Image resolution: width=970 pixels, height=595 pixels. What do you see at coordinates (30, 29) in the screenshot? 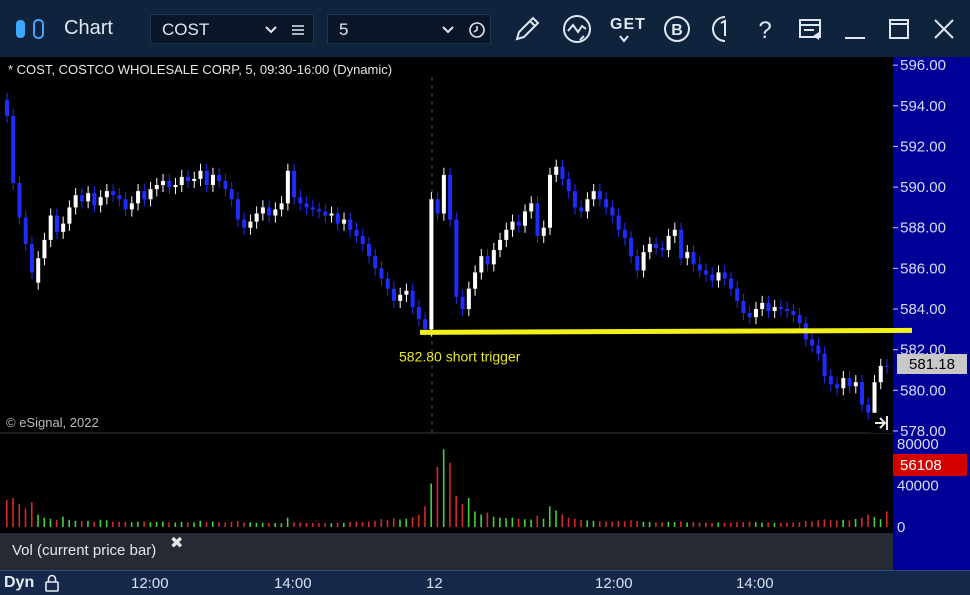
I see `app-logo-icon` at bounding box center [30, 29].